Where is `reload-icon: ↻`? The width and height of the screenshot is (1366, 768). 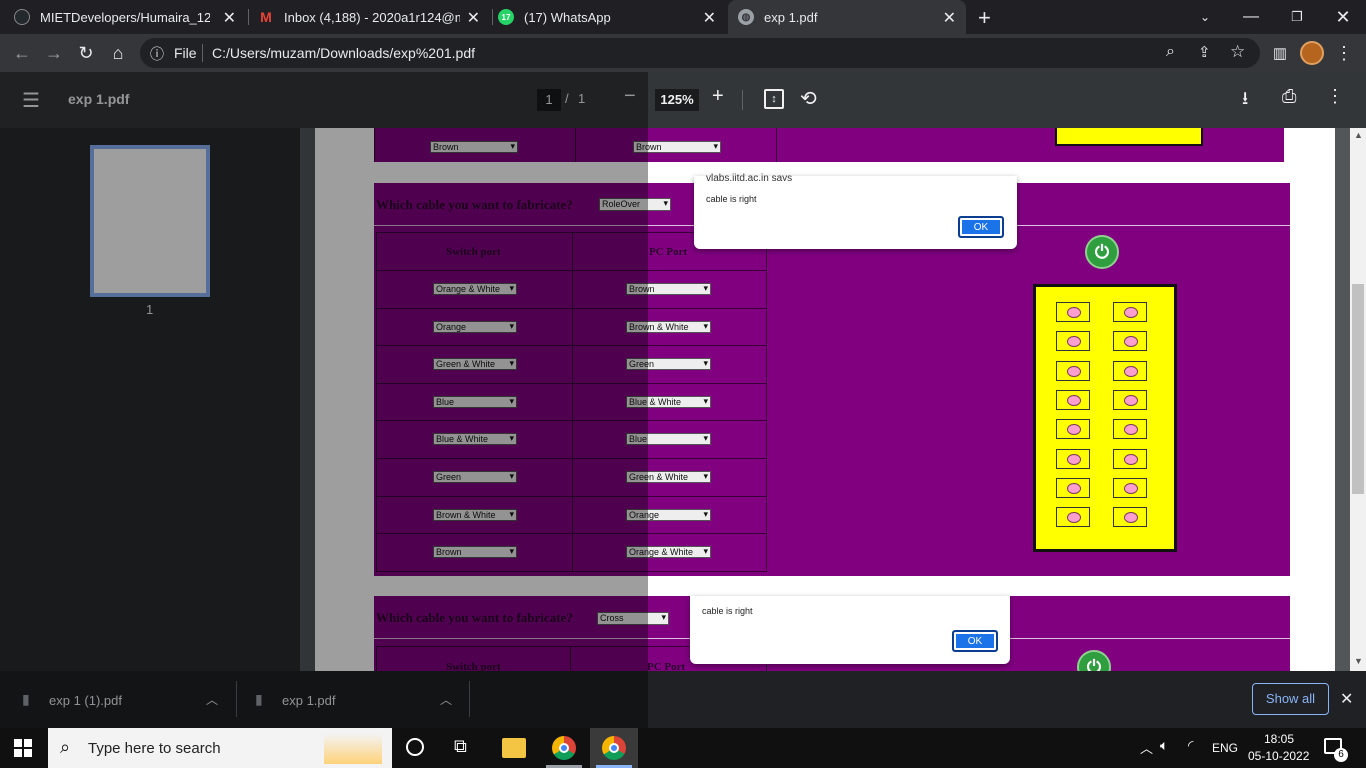 reload-icon: ↻ is located at coordinates (86, 53).